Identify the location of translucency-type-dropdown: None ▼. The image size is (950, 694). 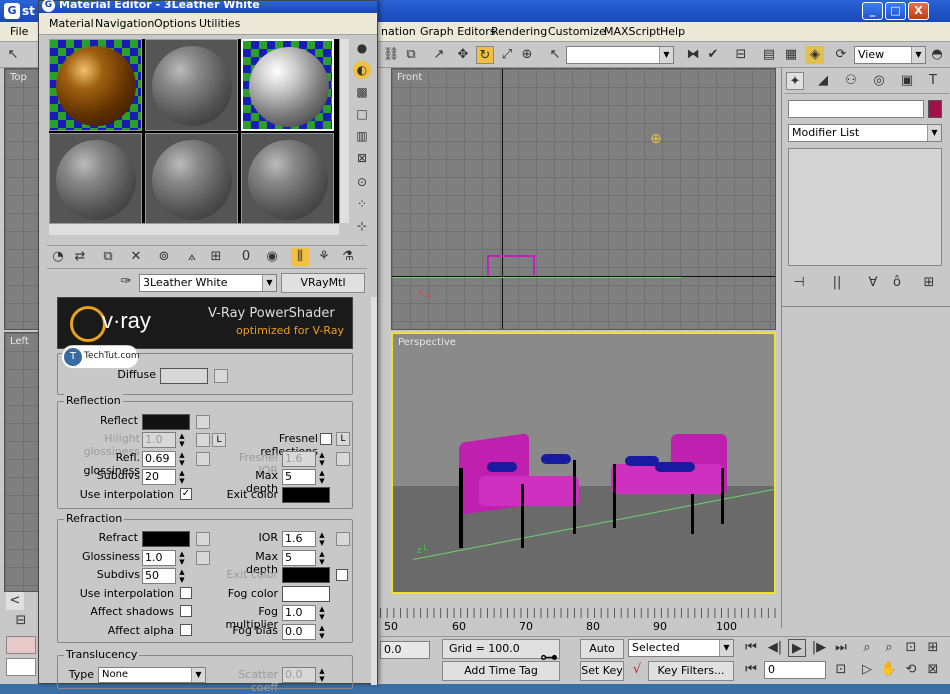
(152, 675).